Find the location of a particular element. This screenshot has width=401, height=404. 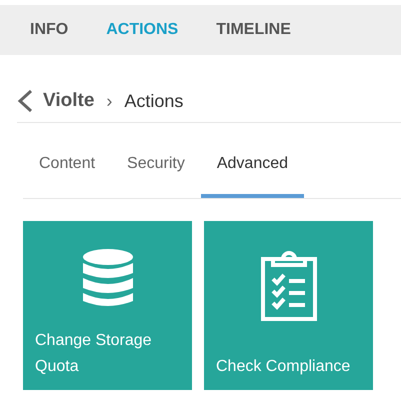

nav-tab: TIMELINE is located at coordinates (253, 30).